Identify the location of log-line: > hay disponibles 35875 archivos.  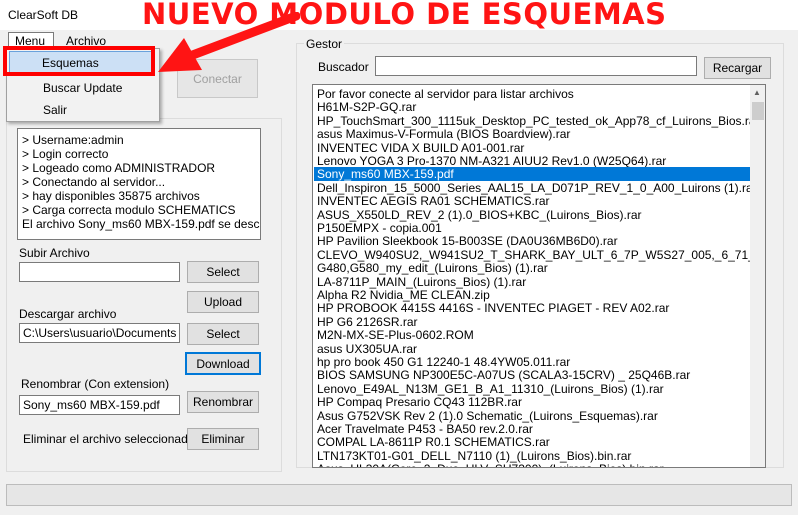
(111, 196).